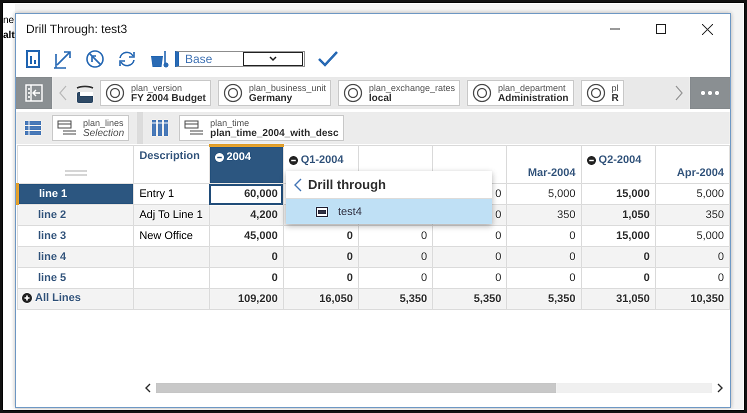 This screenshot has height=413, width=747. I want to click on background-text: ne, so click(9, 20).